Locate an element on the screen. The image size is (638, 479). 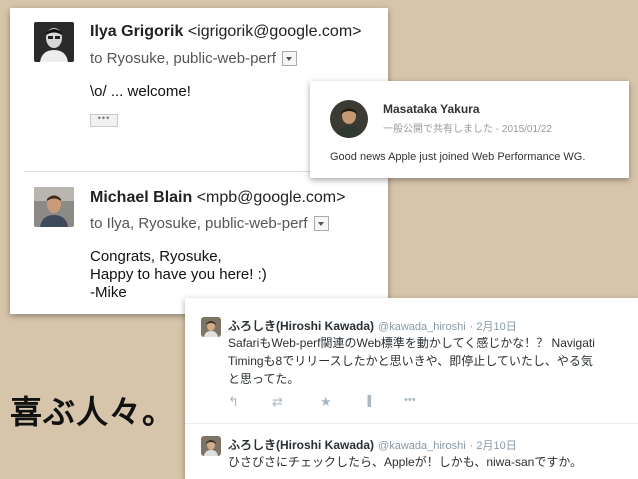
sender-email: <igrigorik@google.com> is located at coordinates (274, 31).